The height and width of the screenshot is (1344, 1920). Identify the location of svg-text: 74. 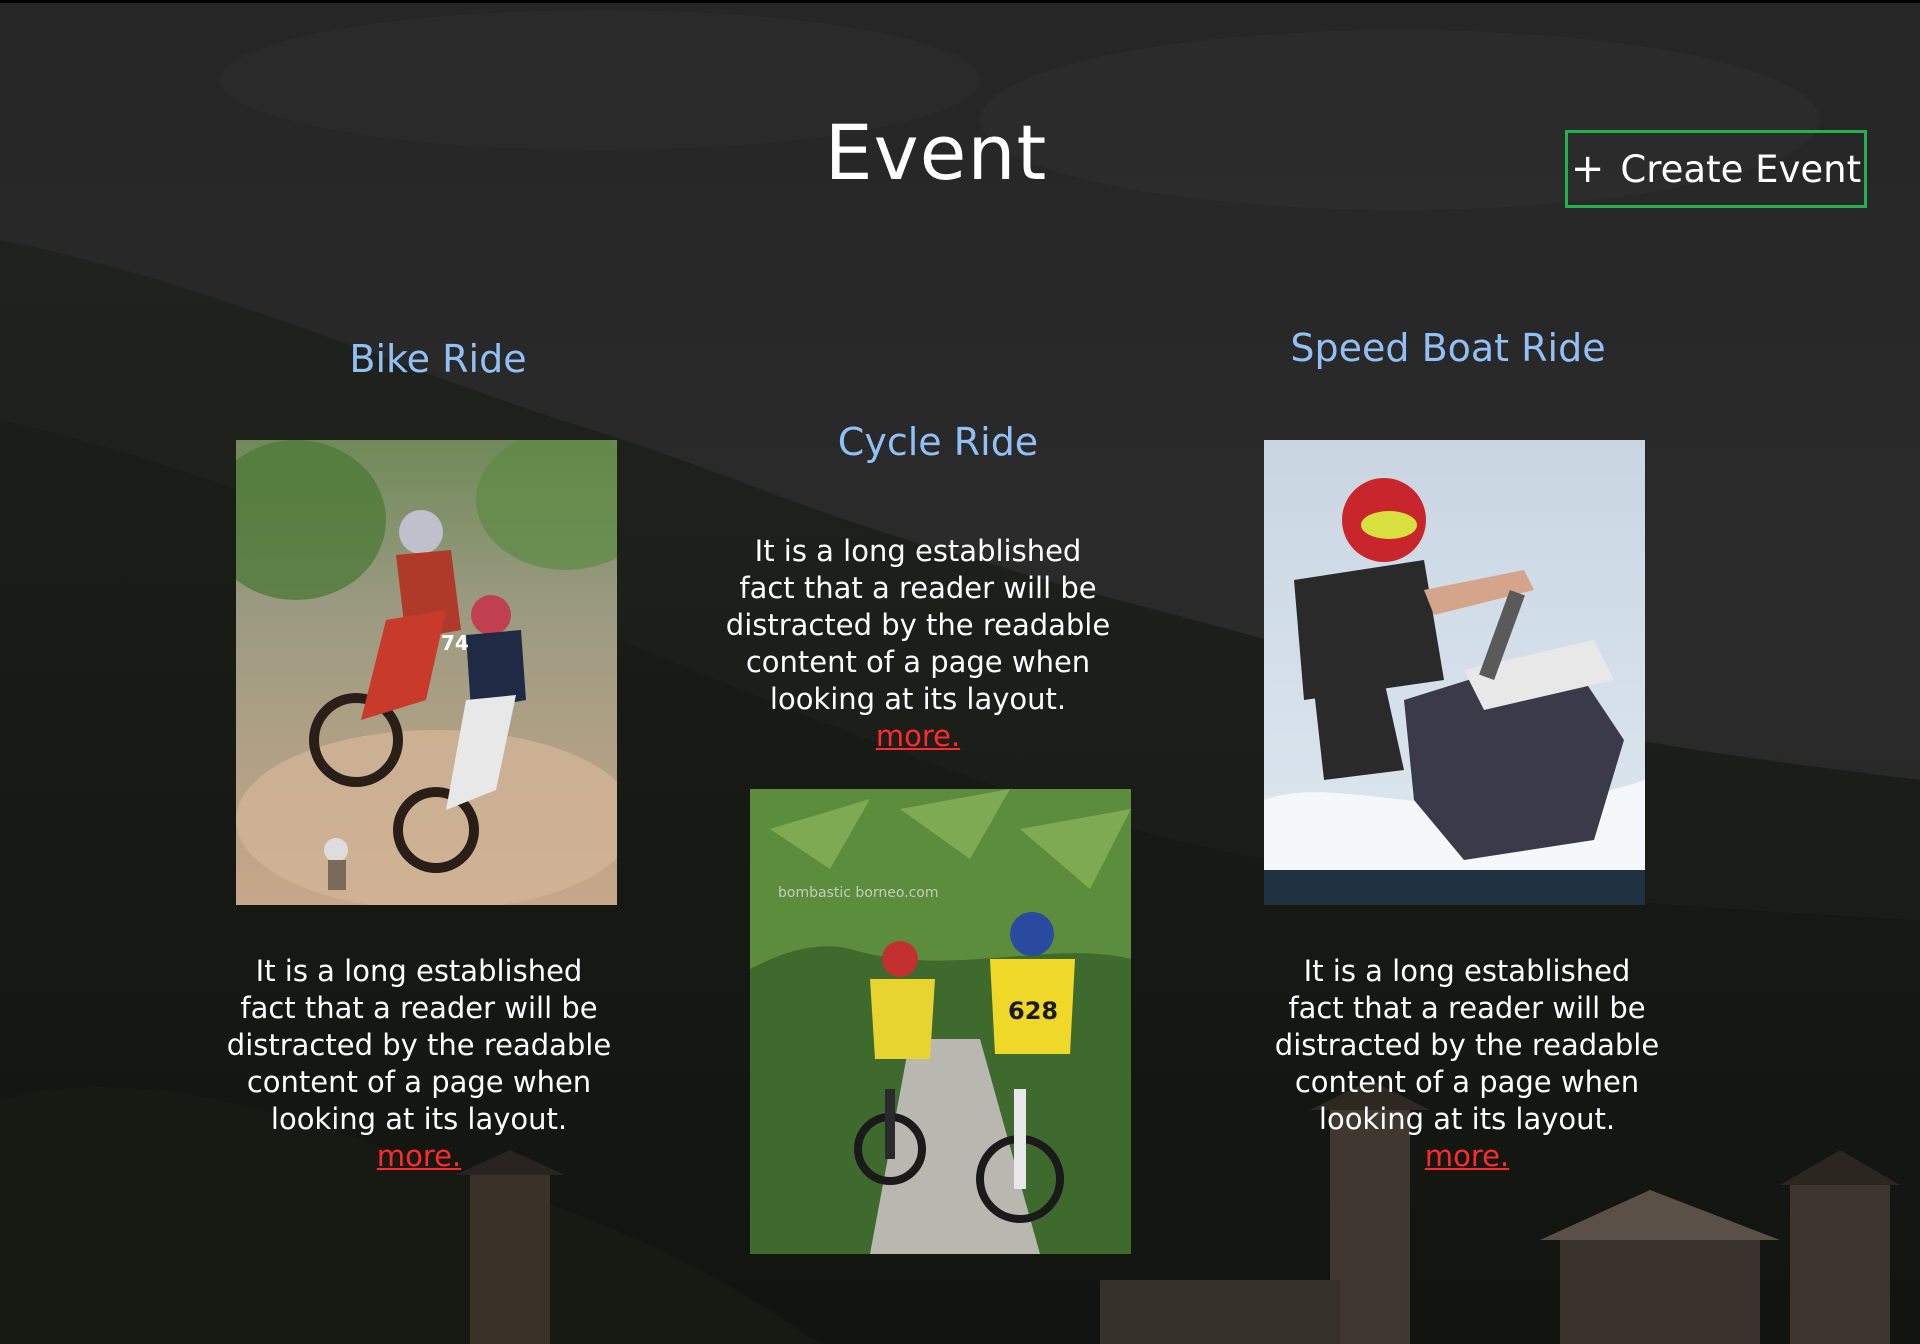
(455, 643).